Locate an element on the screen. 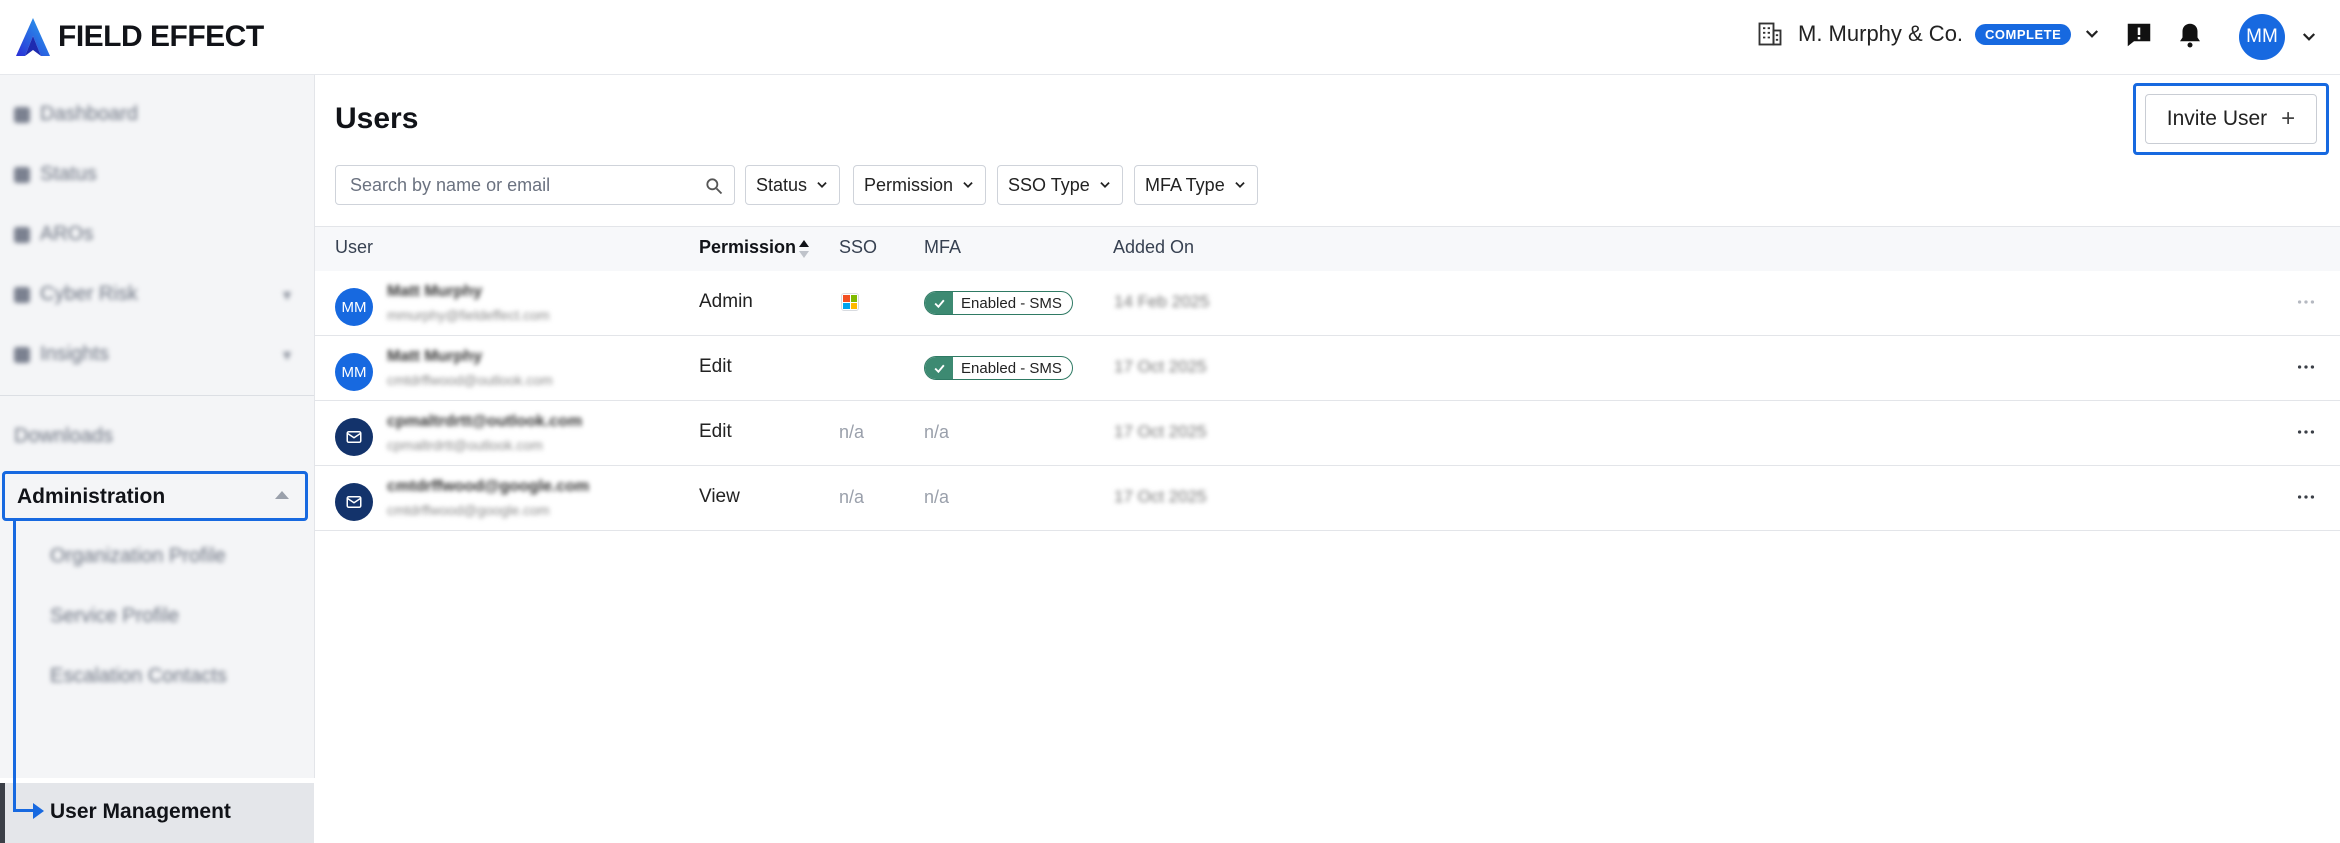 The width and height of the screenshot is (2340, 843). aros-icon is located at coordinates (22, 234).